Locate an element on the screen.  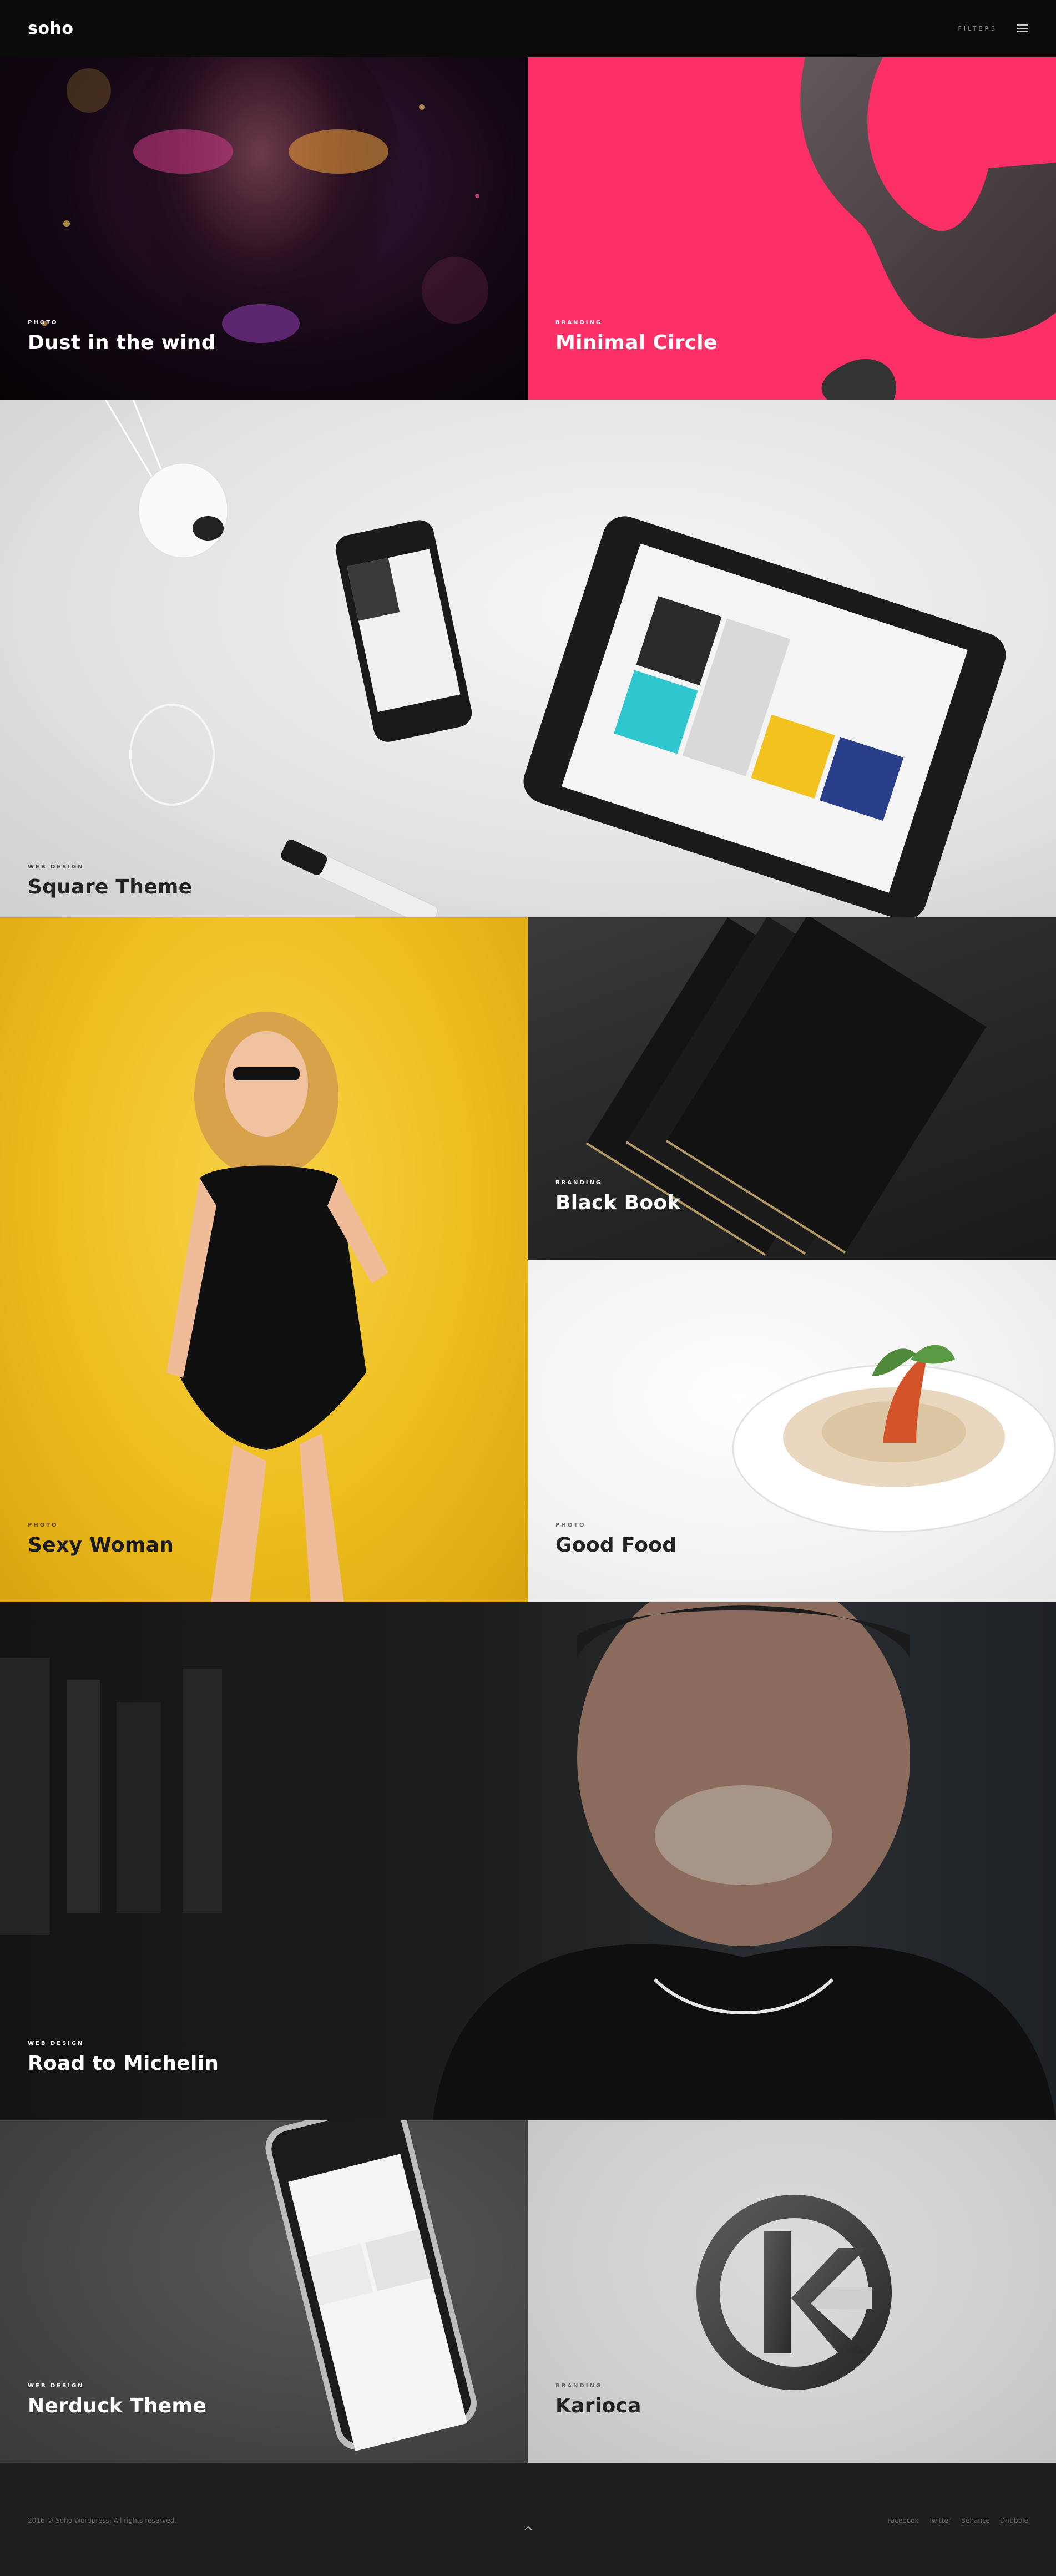
tile-caption: WEB DESIGN Square Theme is located at coordinates (110, 881).